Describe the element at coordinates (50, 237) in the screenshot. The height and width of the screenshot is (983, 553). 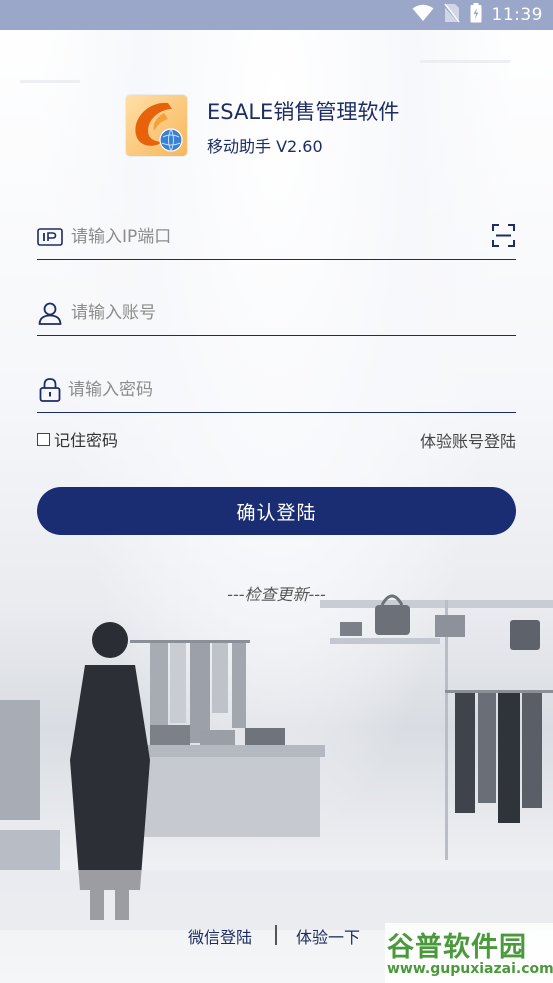
I see `ip-icon` at that location.